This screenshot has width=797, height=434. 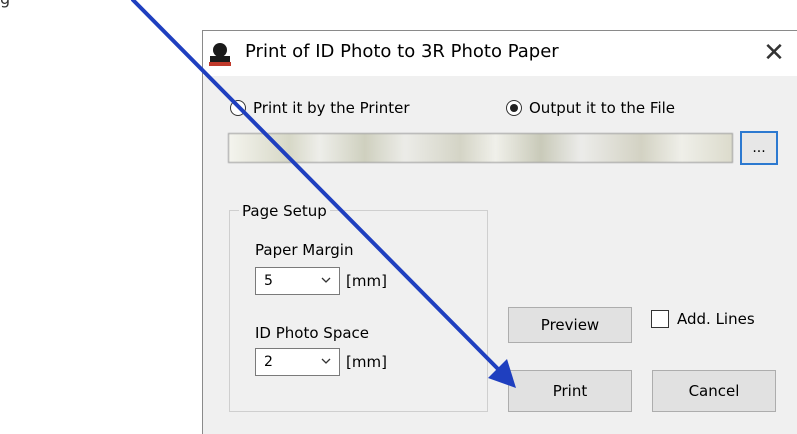 I want to click on page-setup-legend: Page Setup, so click(x=284, y=211).